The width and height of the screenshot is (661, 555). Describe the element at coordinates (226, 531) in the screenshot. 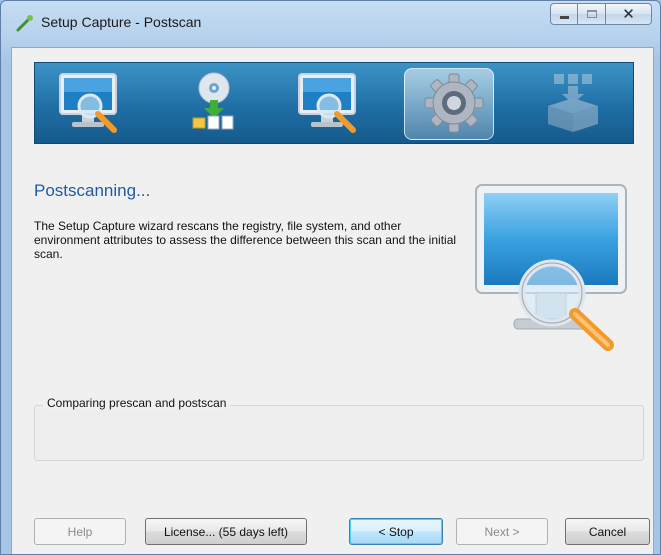

I see `license-button: License... (55 days left)` at that location.